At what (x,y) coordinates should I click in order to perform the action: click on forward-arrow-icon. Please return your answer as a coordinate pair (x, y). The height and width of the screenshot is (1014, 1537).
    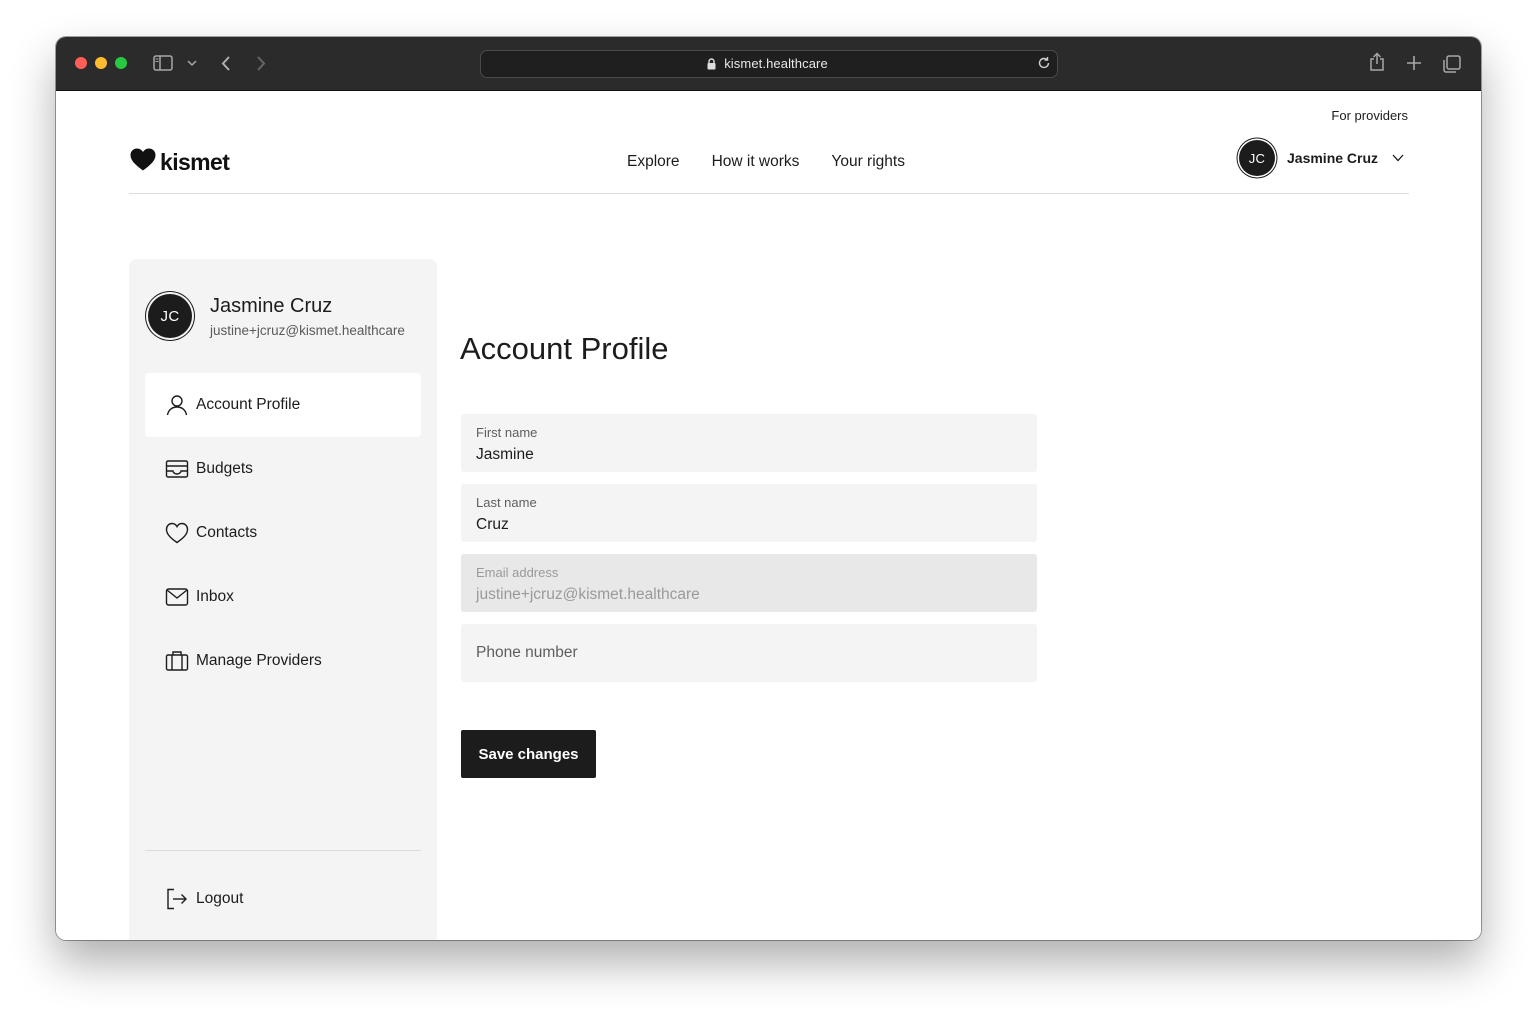
    Looking at the image, I should click on (261, 63).